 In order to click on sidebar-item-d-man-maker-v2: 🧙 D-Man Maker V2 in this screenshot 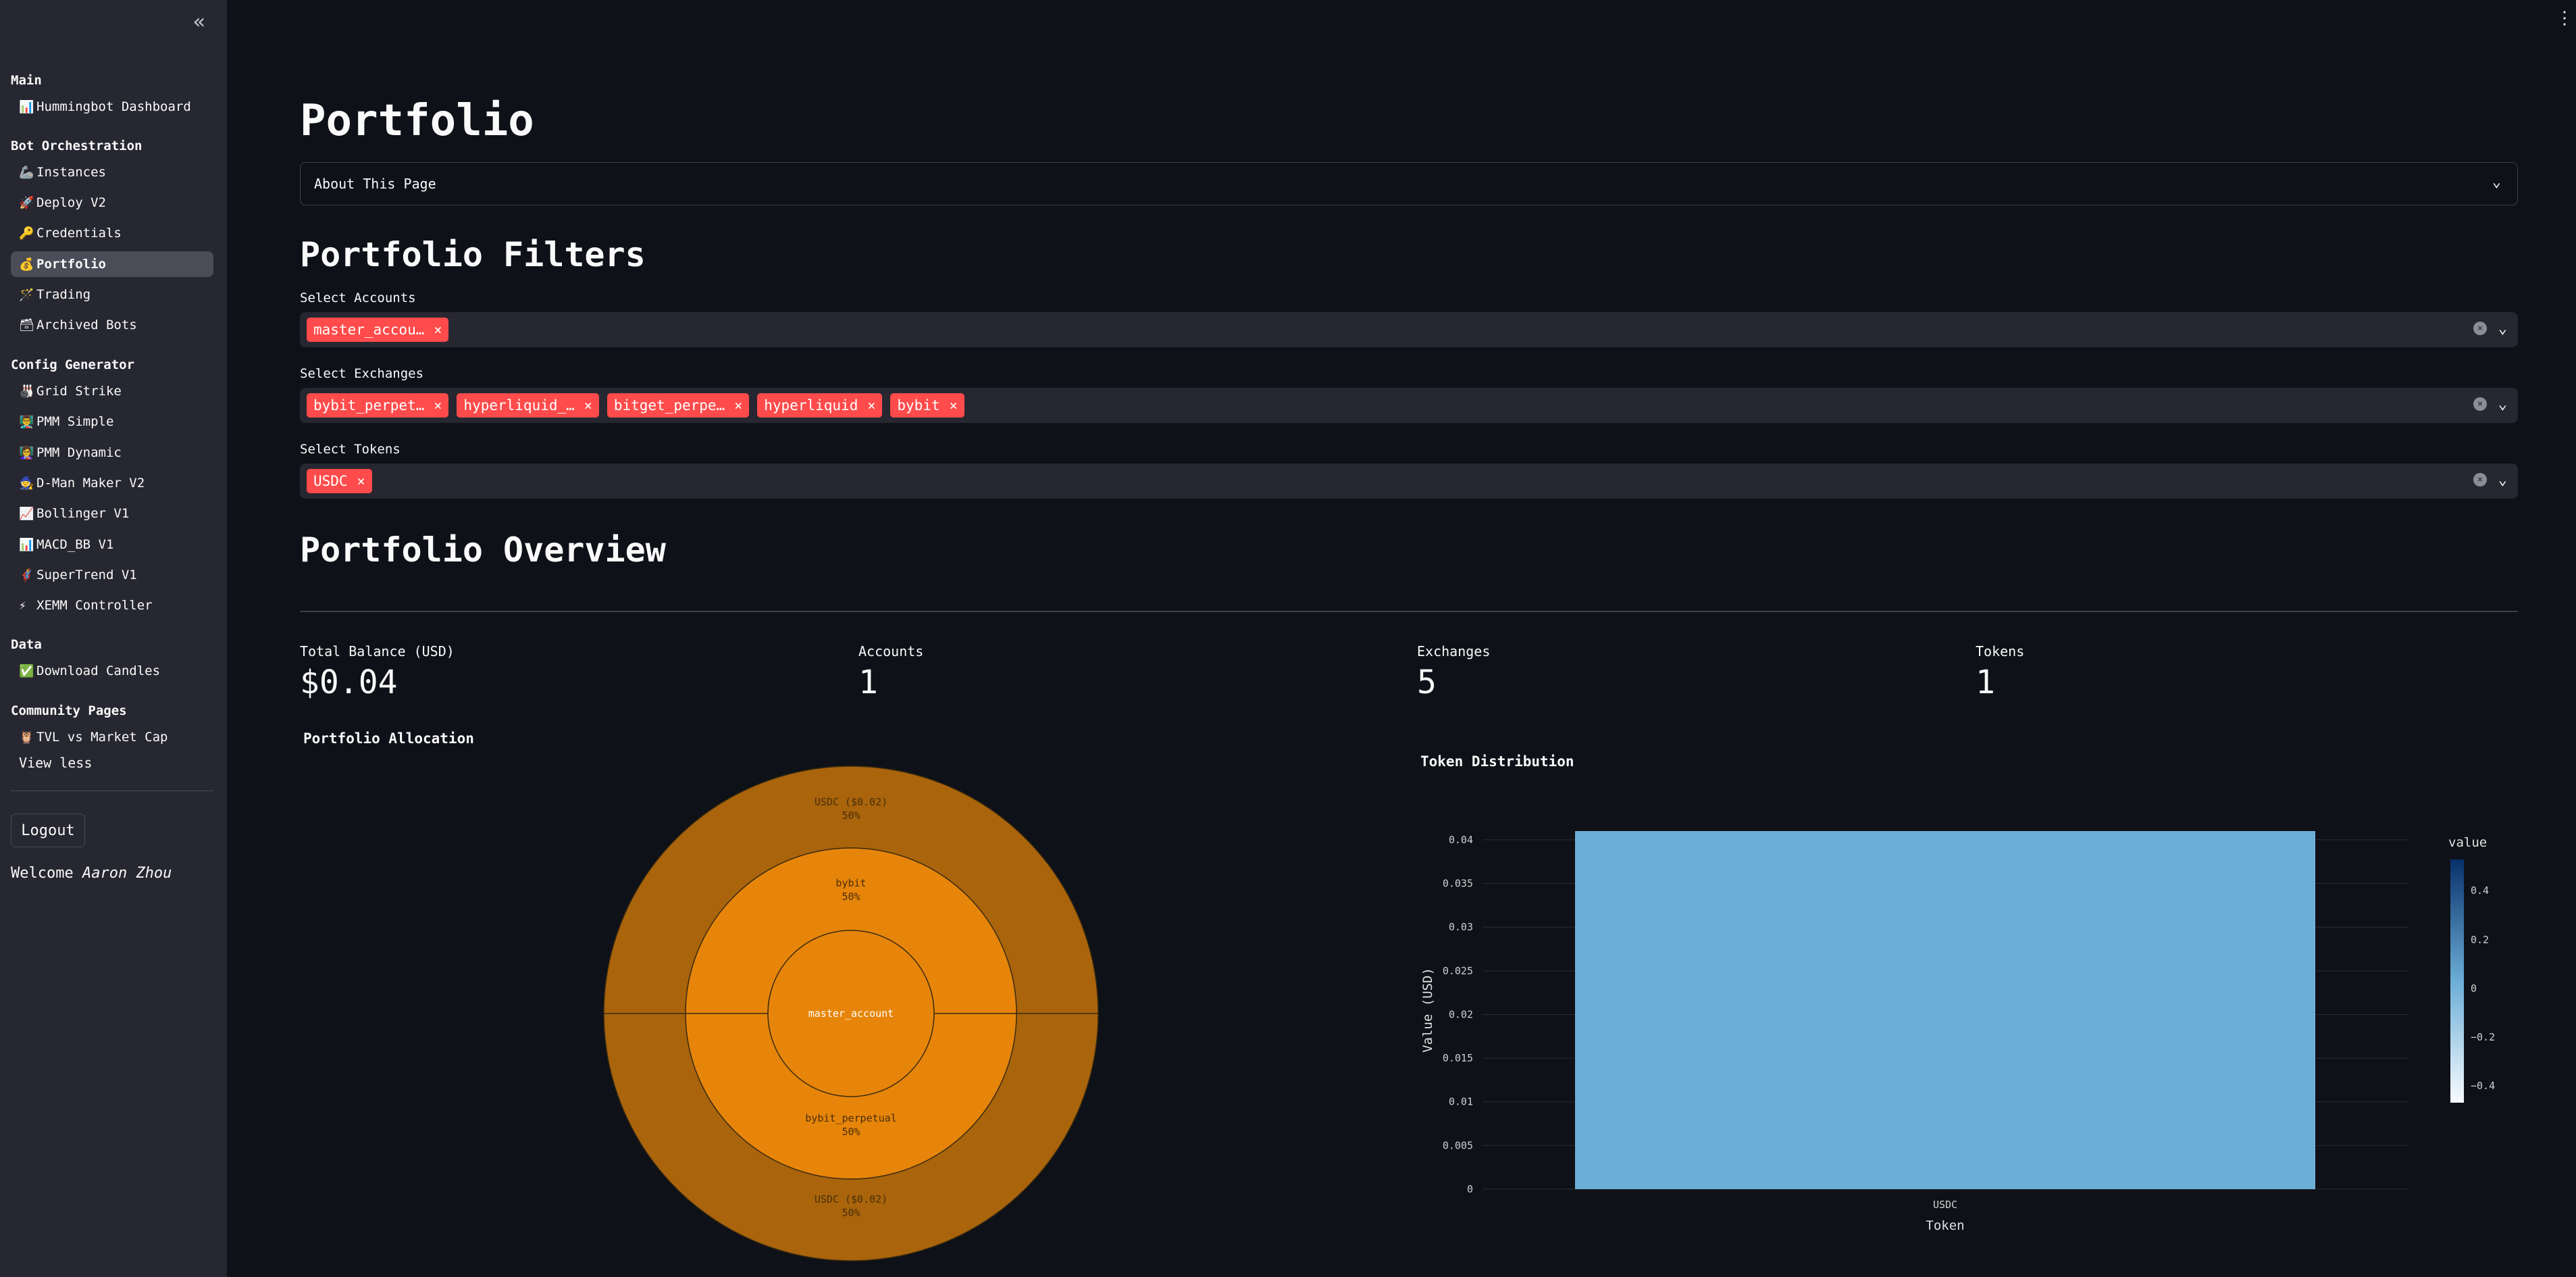, I will do `click(112, 483)`.